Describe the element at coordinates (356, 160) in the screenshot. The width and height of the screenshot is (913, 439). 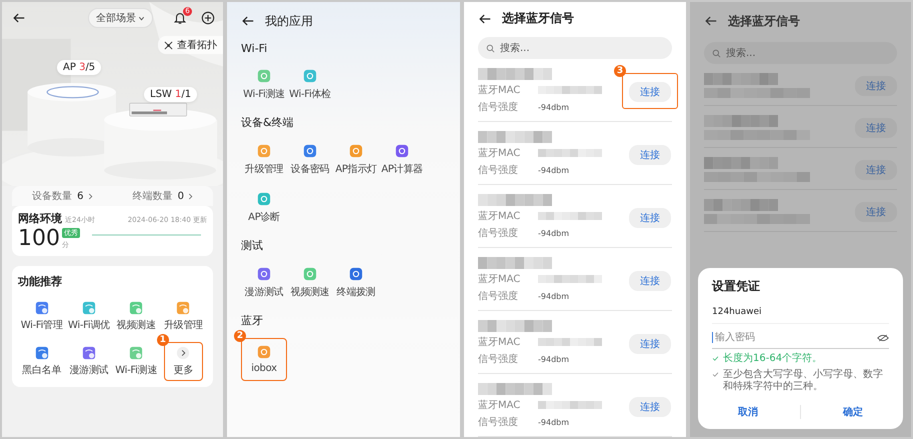
I see `app-item: AP指示灯` at that location.